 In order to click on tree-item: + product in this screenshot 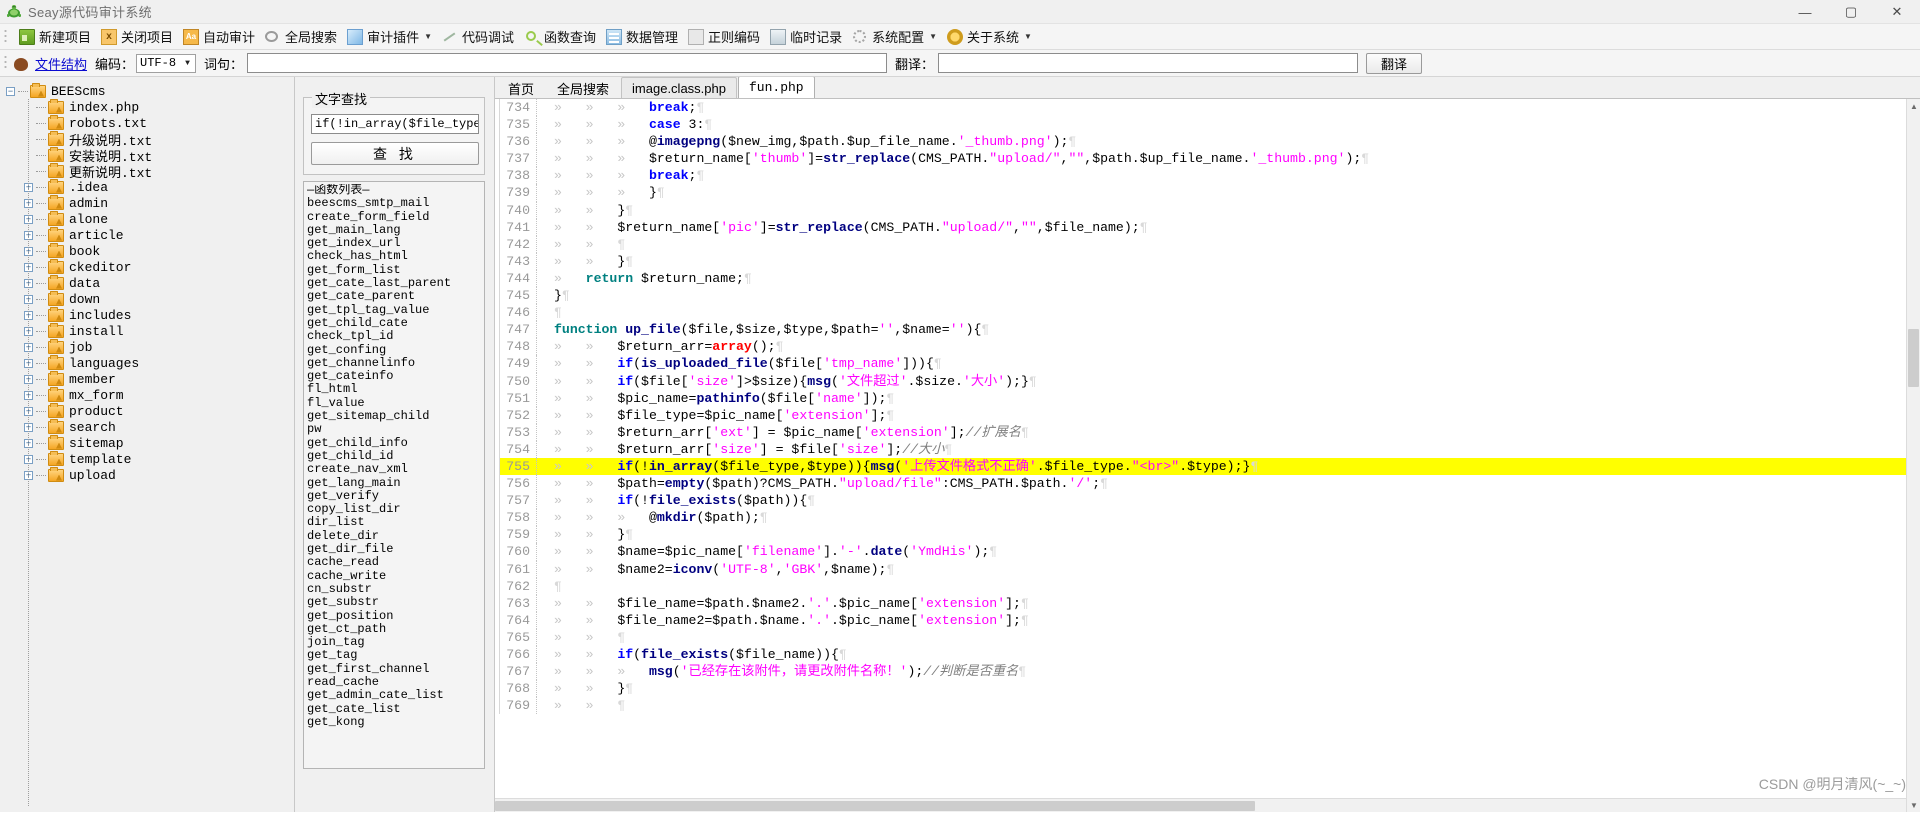, I will do `click(159, 410)`.